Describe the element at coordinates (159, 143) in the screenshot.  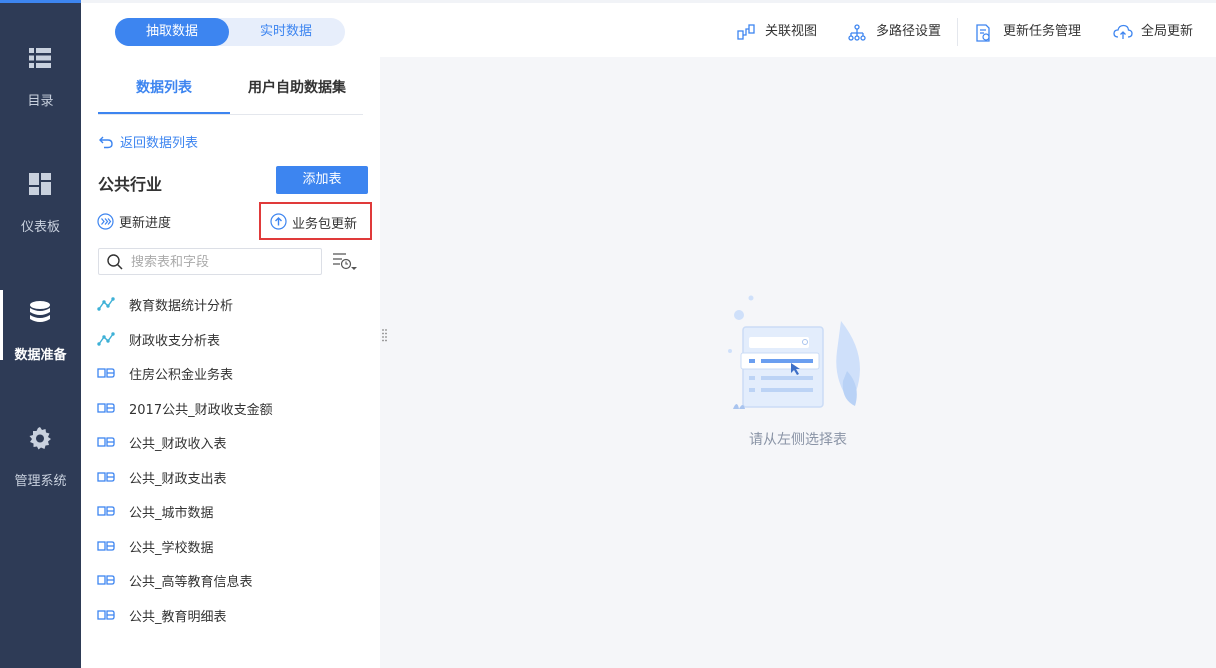
I see `back-label: 返回数据列表` at that location.